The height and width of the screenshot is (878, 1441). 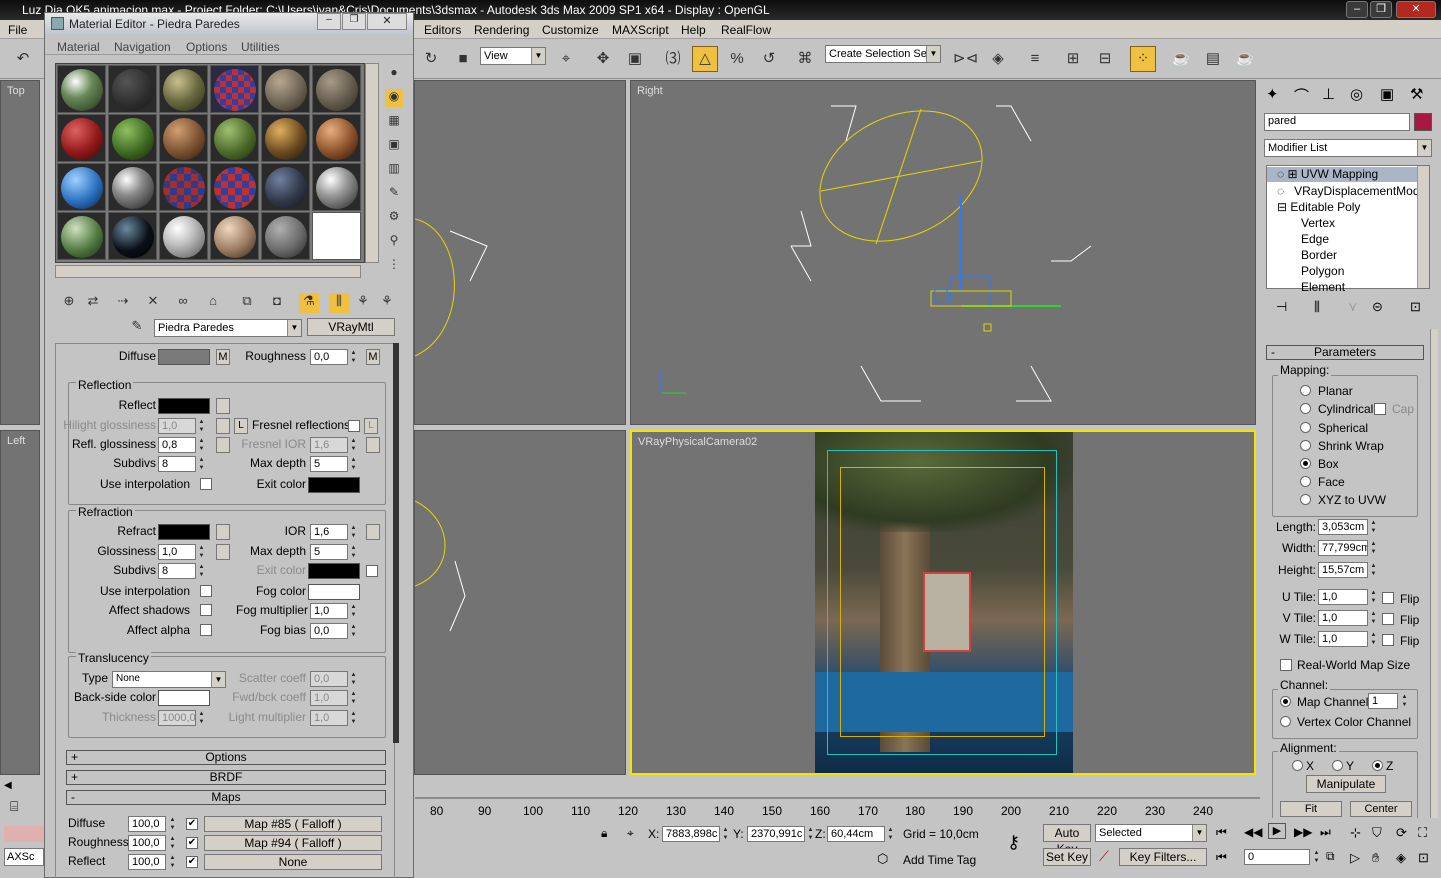 What do you see at coordinates (172, 862) in the screenshot?
I see `map-reflect-spinner: ▲ ▼` at bounding box center [172, 862].